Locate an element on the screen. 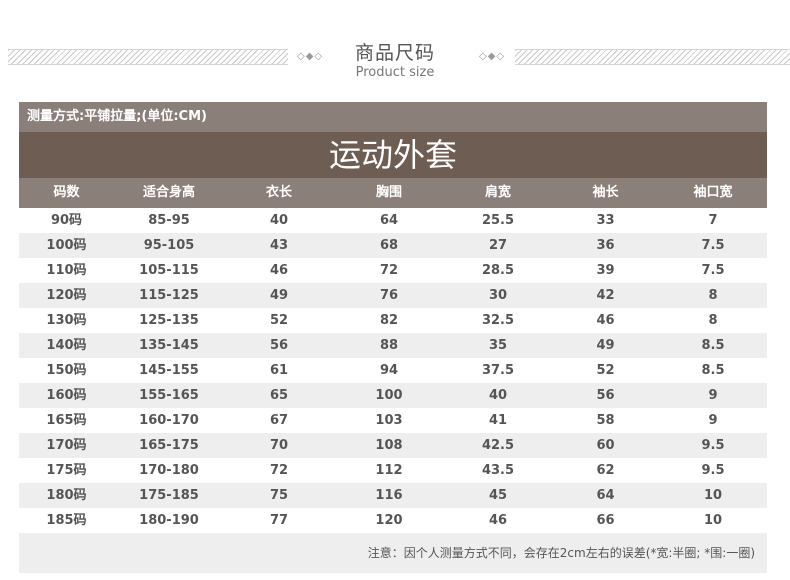 Image resolution: width=790 pixels, height=580 pixels. table-row: 130码 125-135 52 82 32.5 46 8 is located at coordinates (393, 320).